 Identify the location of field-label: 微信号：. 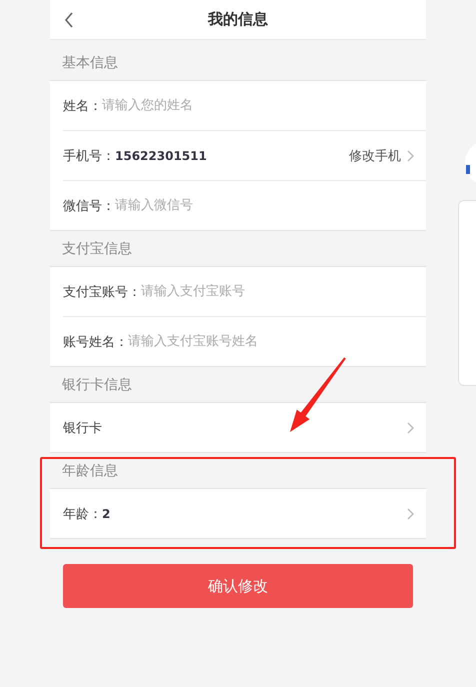
(89, 206).